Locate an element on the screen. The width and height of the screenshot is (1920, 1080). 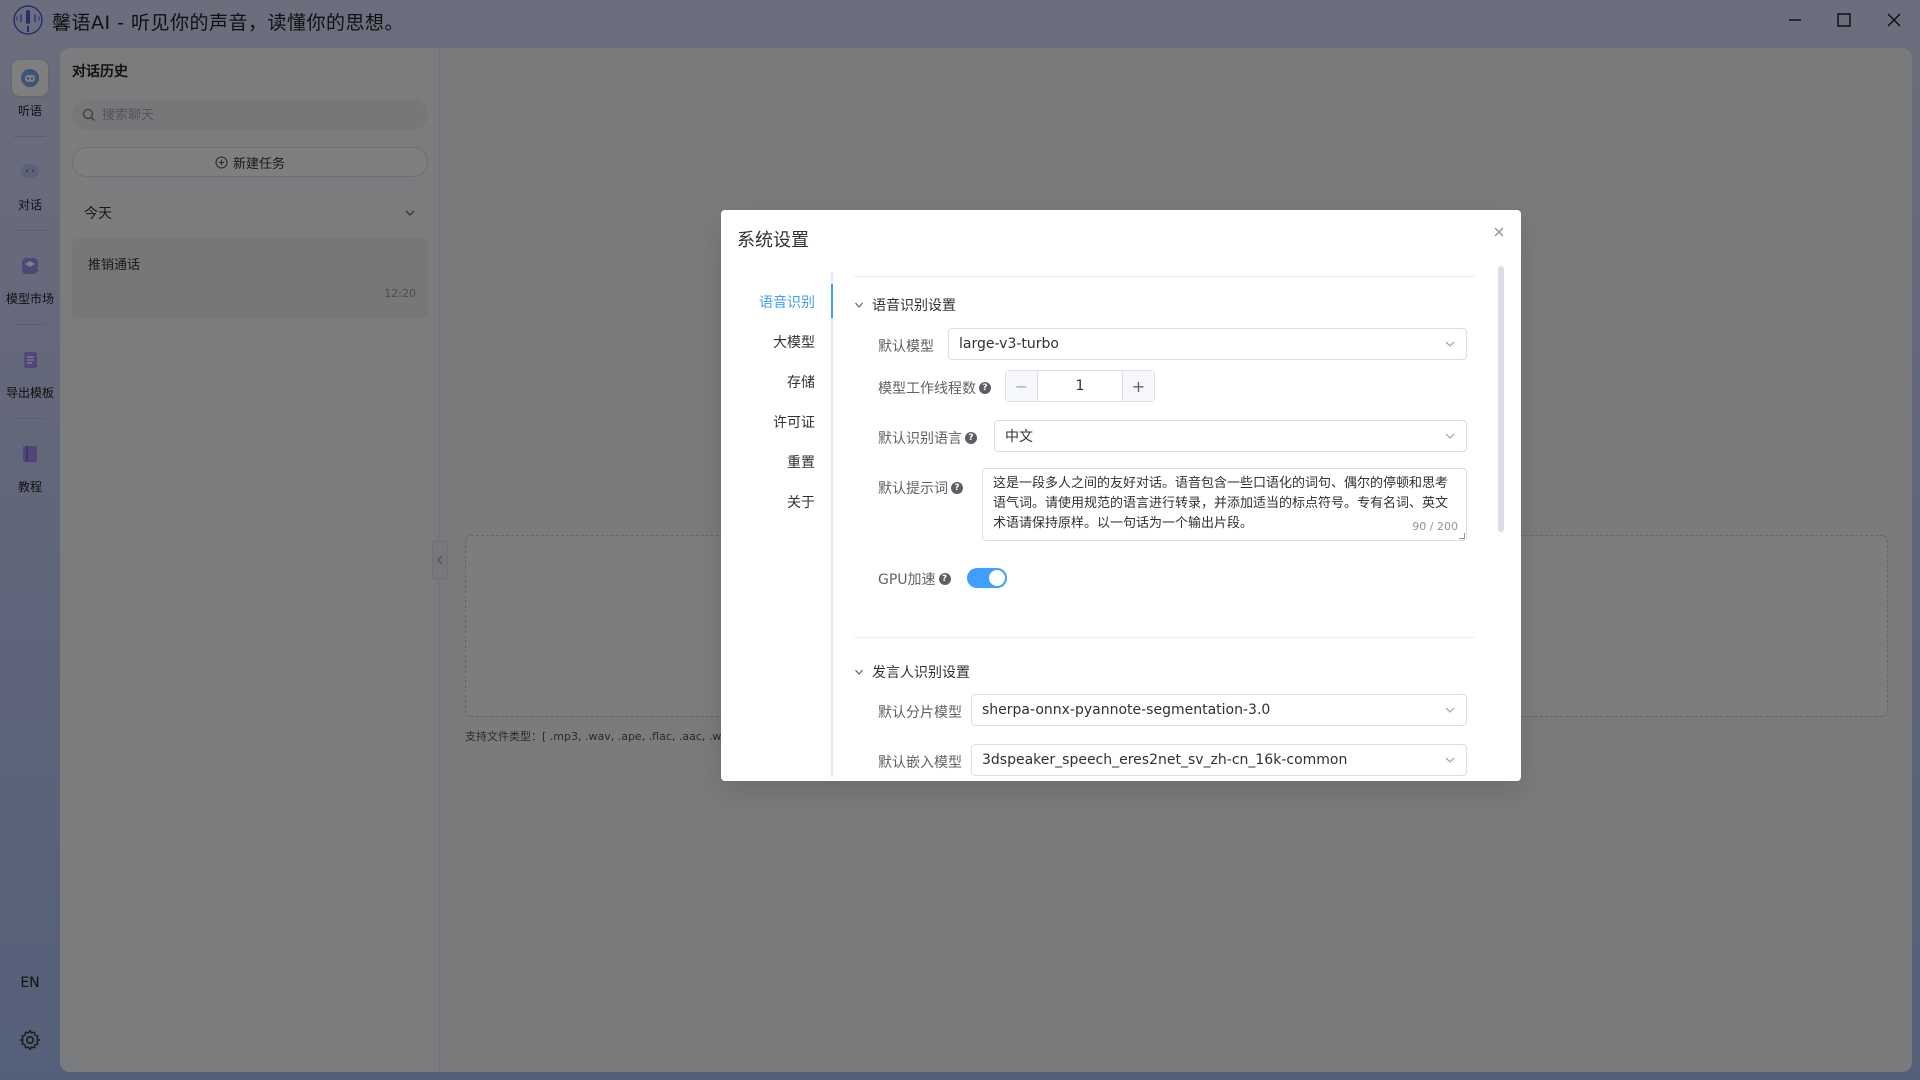
prompt-char-count: 90 / 200 is located at coordinates (1435, 527).